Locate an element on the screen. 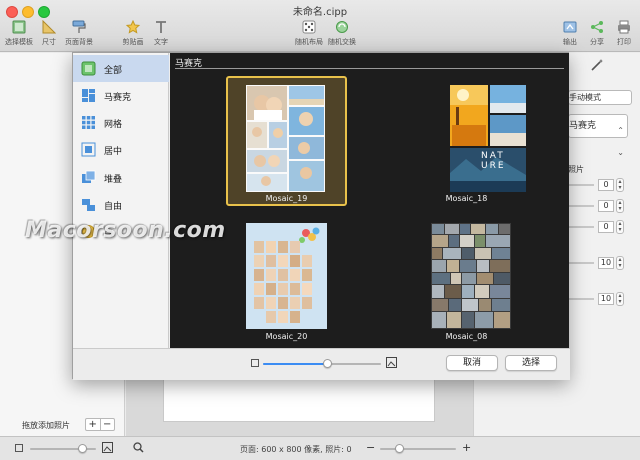  choose-template-button: 选择模板 is located at coordinates (19, 33).